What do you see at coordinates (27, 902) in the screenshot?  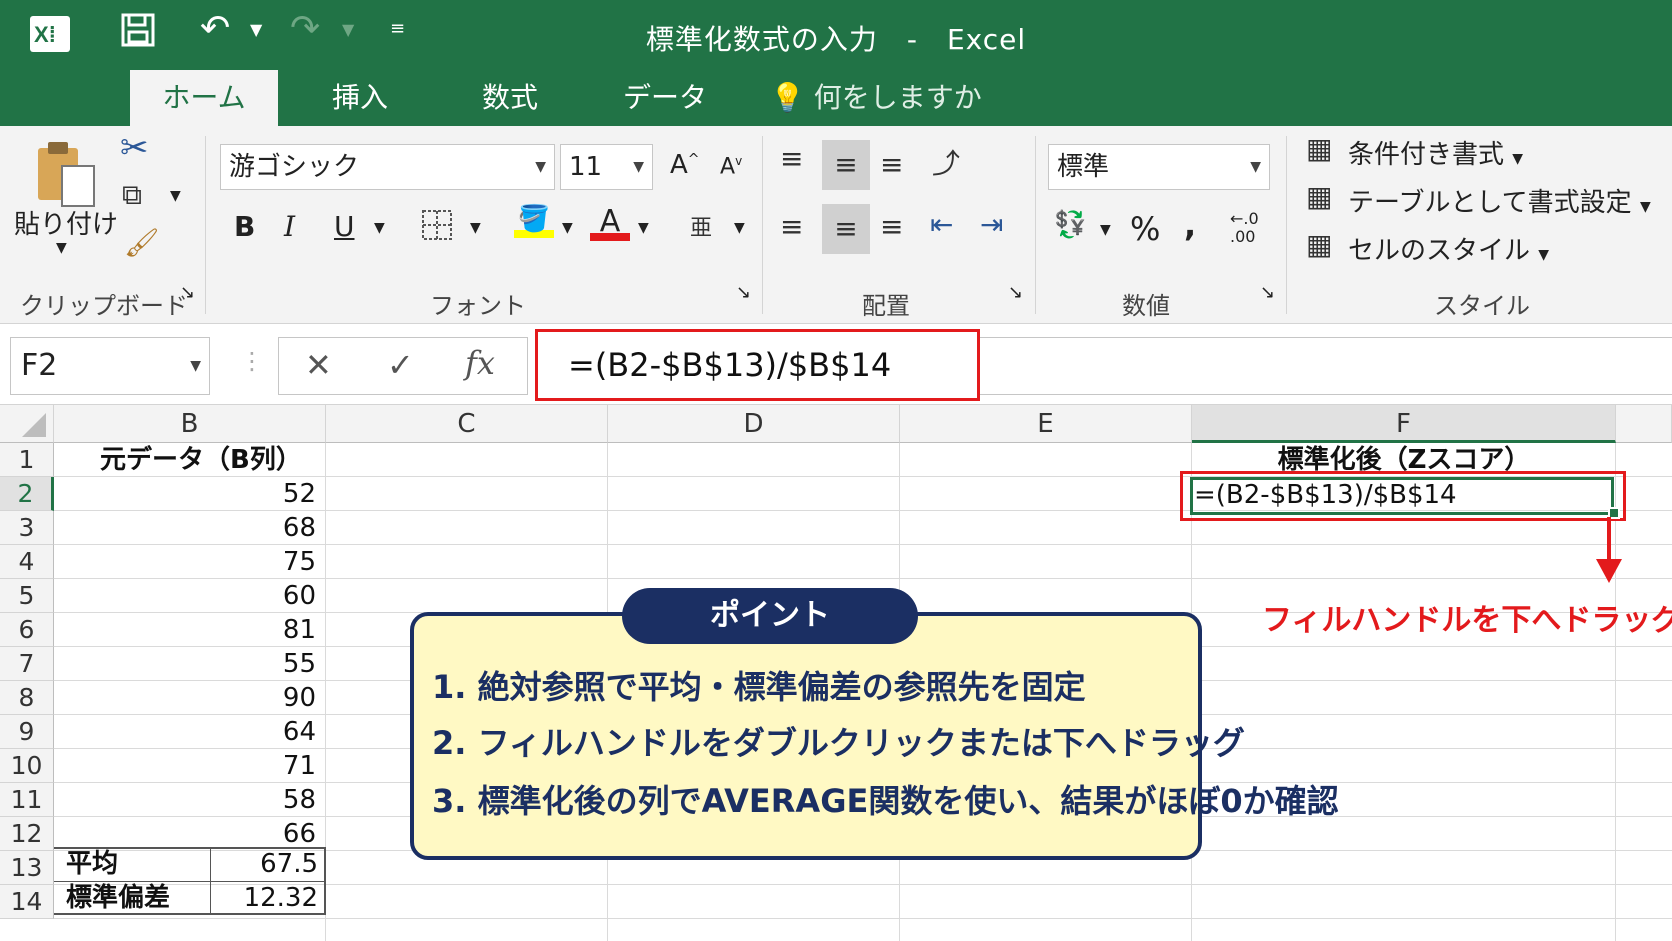 I see `row-header-14: 14` at bounding box center [27, 902].